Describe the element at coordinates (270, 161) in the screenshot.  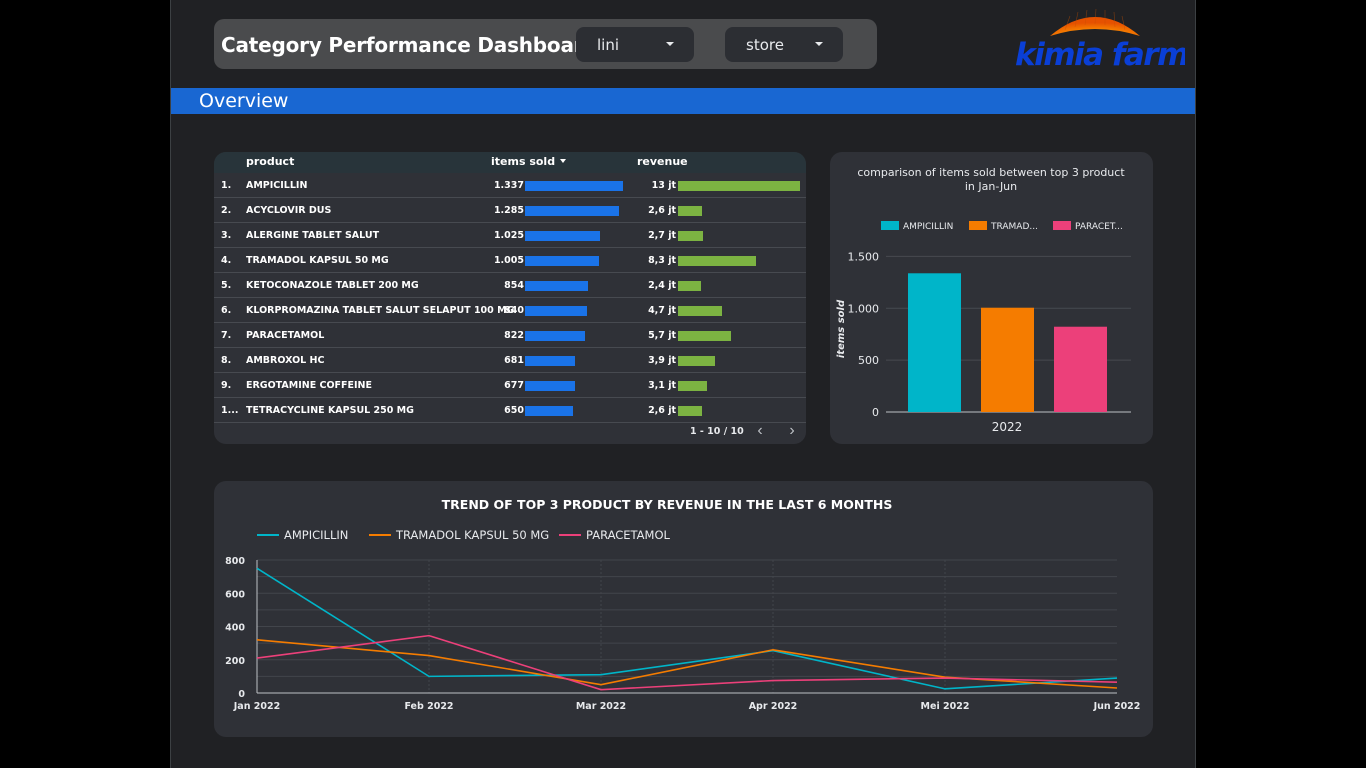
I see `column-header-product: product` at that location.